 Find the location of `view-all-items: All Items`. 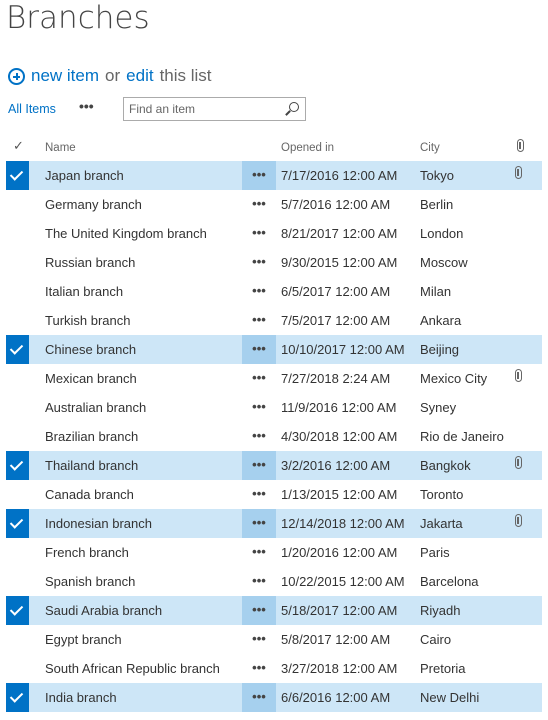

view-all-items: All Items is located at coordinates (32, 109).